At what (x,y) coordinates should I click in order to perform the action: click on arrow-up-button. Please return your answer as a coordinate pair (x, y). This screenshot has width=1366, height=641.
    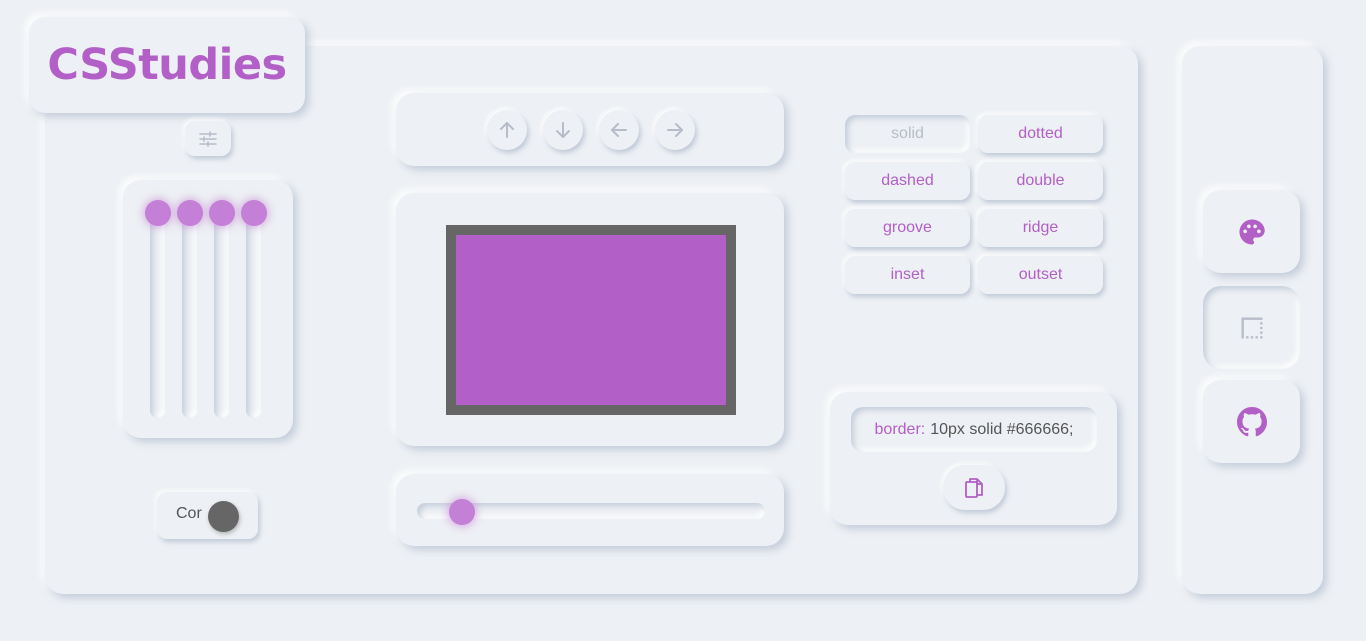
    Looking at the image, I should click on (507, 130).